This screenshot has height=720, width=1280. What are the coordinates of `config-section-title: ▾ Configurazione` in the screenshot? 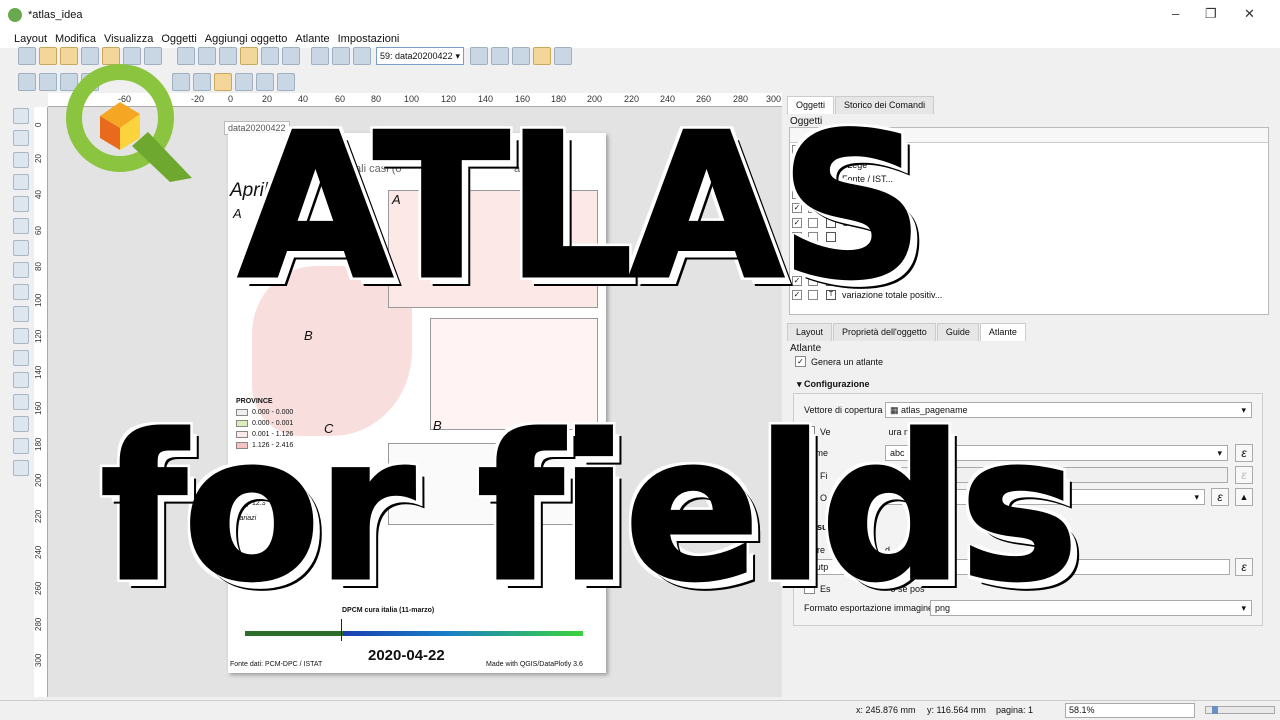 It's located at (833, 384).